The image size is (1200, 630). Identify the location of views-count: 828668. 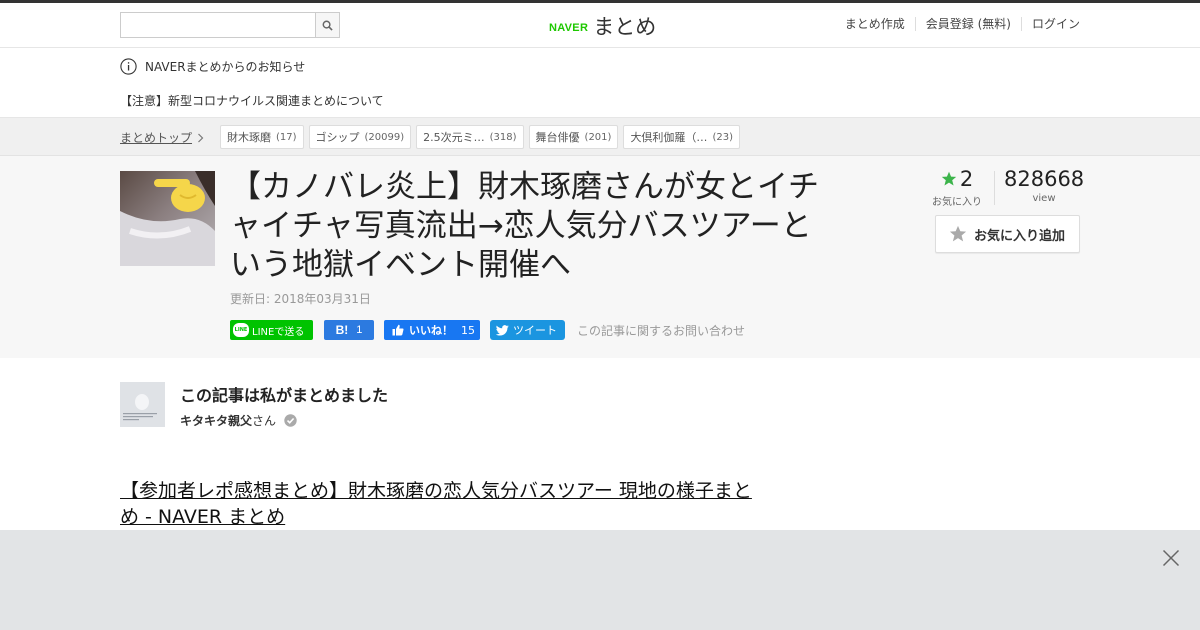
(1044, 179).